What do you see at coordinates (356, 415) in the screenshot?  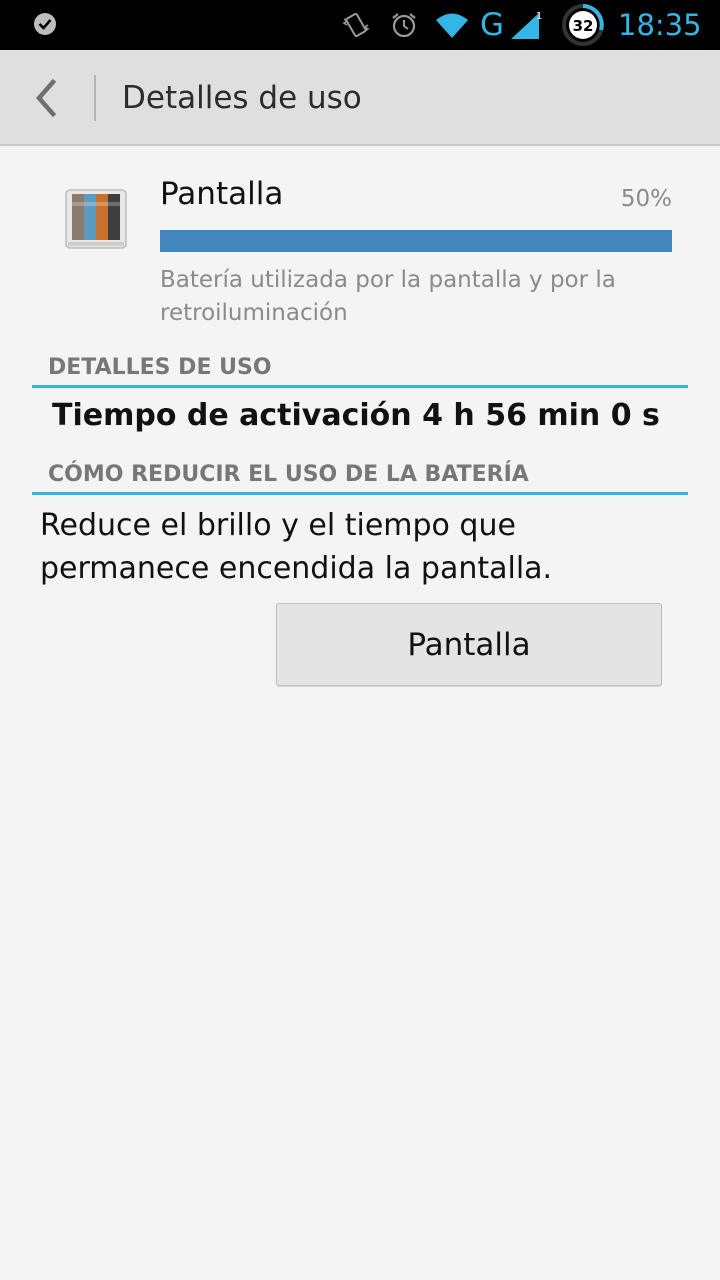 I see `activation-time: Tiempo de activación 4 h 56 min 0 s` at bounding box center [356, 415].